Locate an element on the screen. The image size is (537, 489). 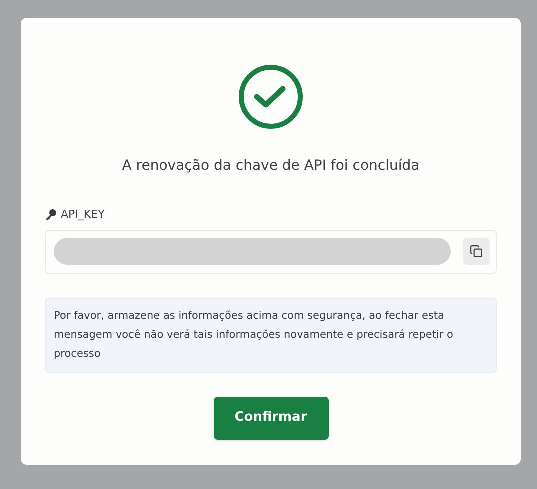
confirm-button: Confirmar is located at coordinates (271, 418).